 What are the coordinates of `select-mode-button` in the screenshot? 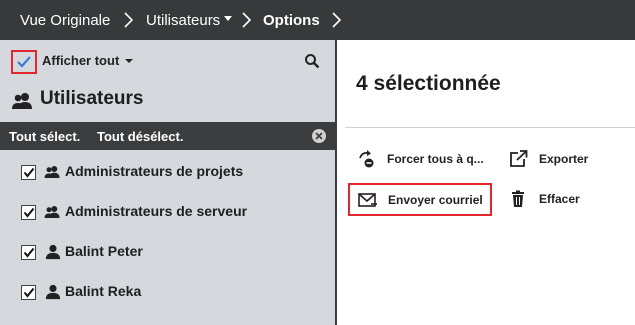 It's located at (24, 62).